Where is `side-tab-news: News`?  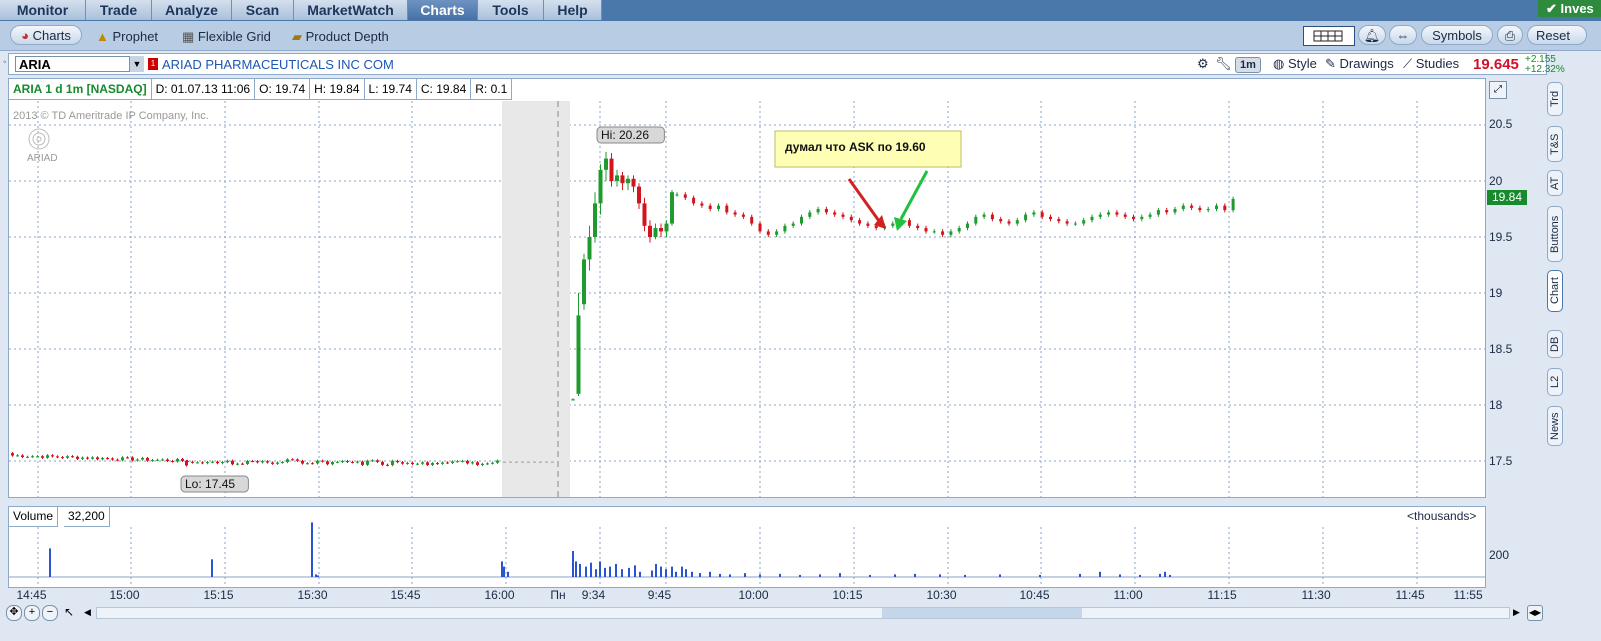 side-tab-news: News is located at coordinates (1555, 426).